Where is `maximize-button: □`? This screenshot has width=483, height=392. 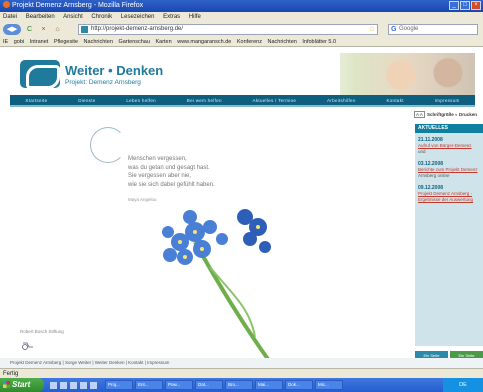 maximize-button: □ is located at coordinates (465, 5).